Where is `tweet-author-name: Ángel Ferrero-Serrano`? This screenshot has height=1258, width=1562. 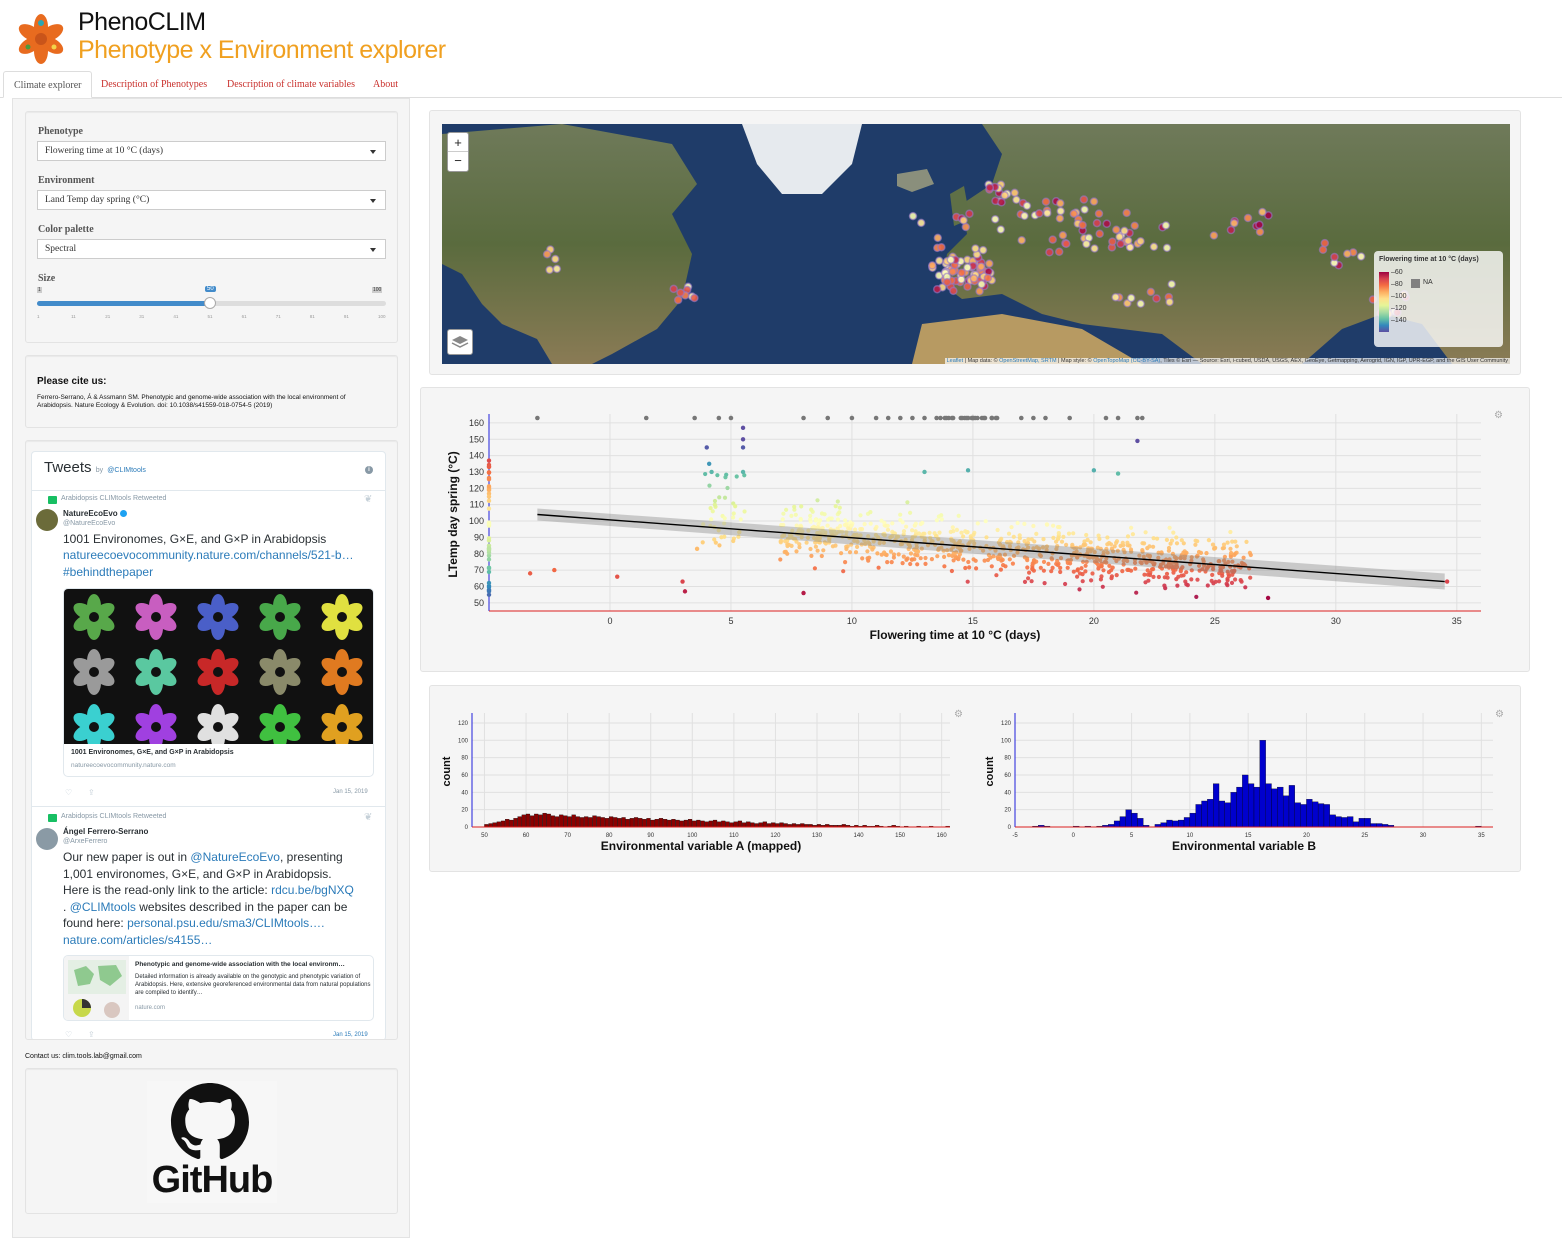
tweet-author-name: Ángel Ferrero-Serrano is located at coordinates (105, 831).